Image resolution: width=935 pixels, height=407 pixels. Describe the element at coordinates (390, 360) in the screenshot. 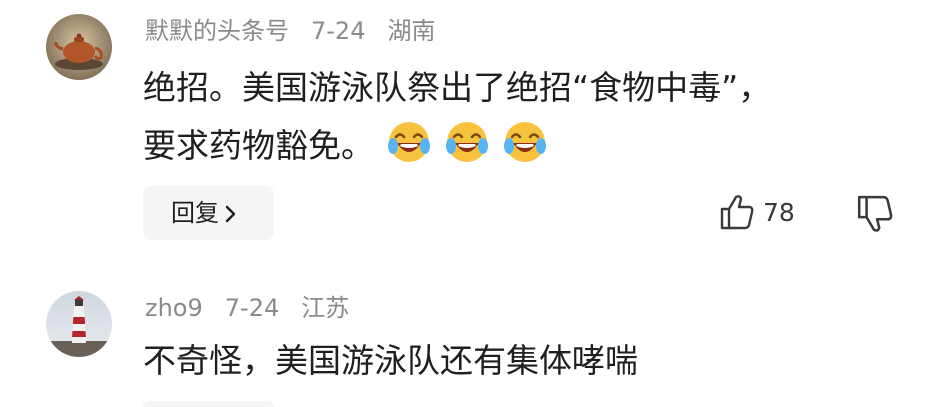

I see `comment-text: 不奇怪，美国游泳队还有集体哮喘` at that location.